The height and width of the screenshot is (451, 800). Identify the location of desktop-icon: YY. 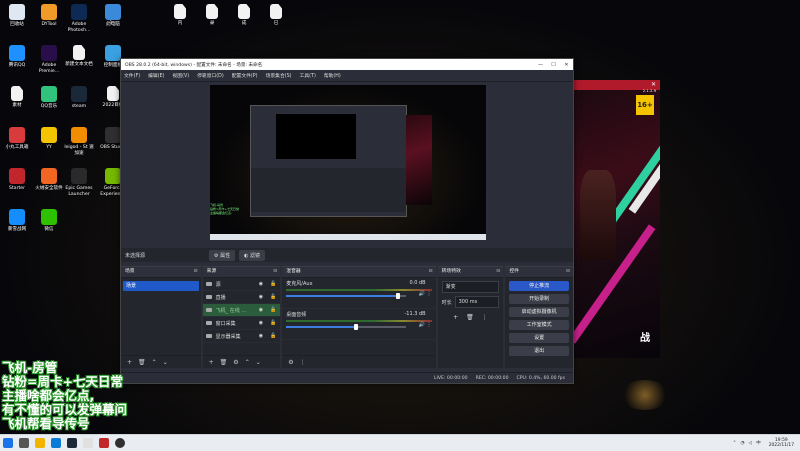
(49, 139).